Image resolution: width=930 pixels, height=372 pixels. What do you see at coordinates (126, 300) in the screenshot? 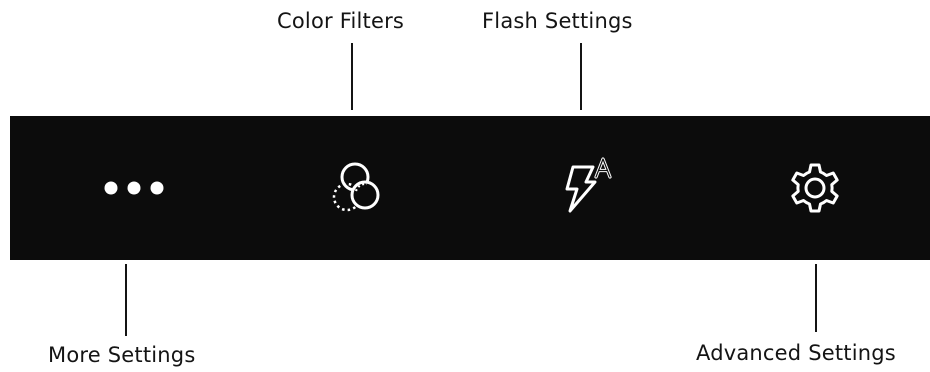
I see `callout-line-more-settings` at bounding box center [126, 300].